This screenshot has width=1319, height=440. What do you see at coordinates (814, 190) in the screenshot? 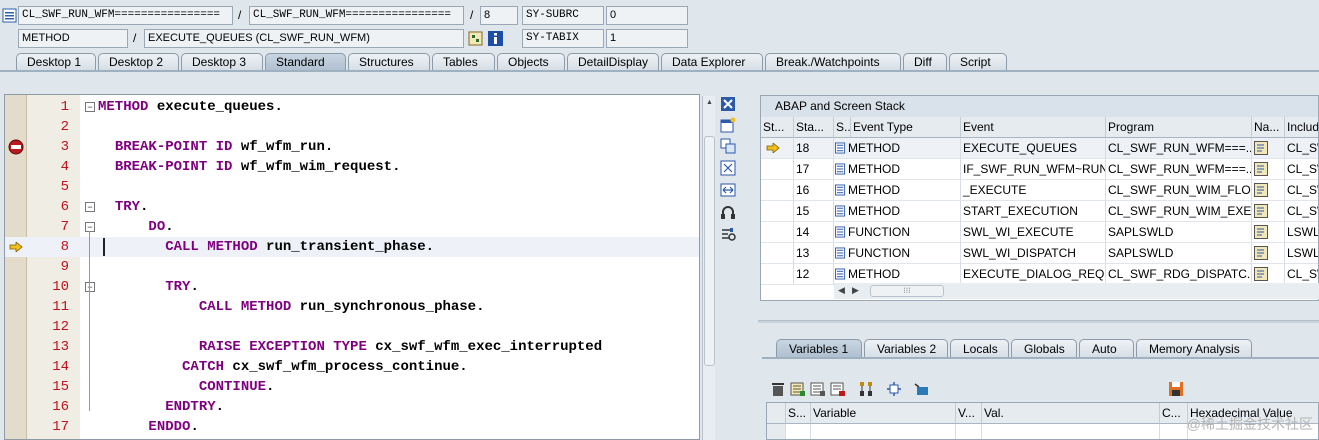
I see `stack-cell: 16` at bounding box center [814, 190].